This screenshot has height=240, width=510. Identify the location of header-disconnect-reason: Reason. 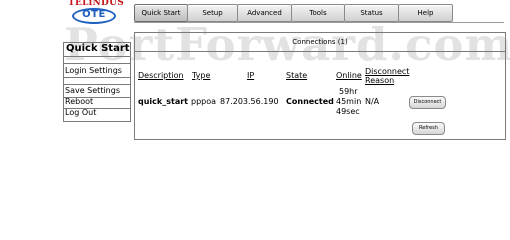
(380, 80).